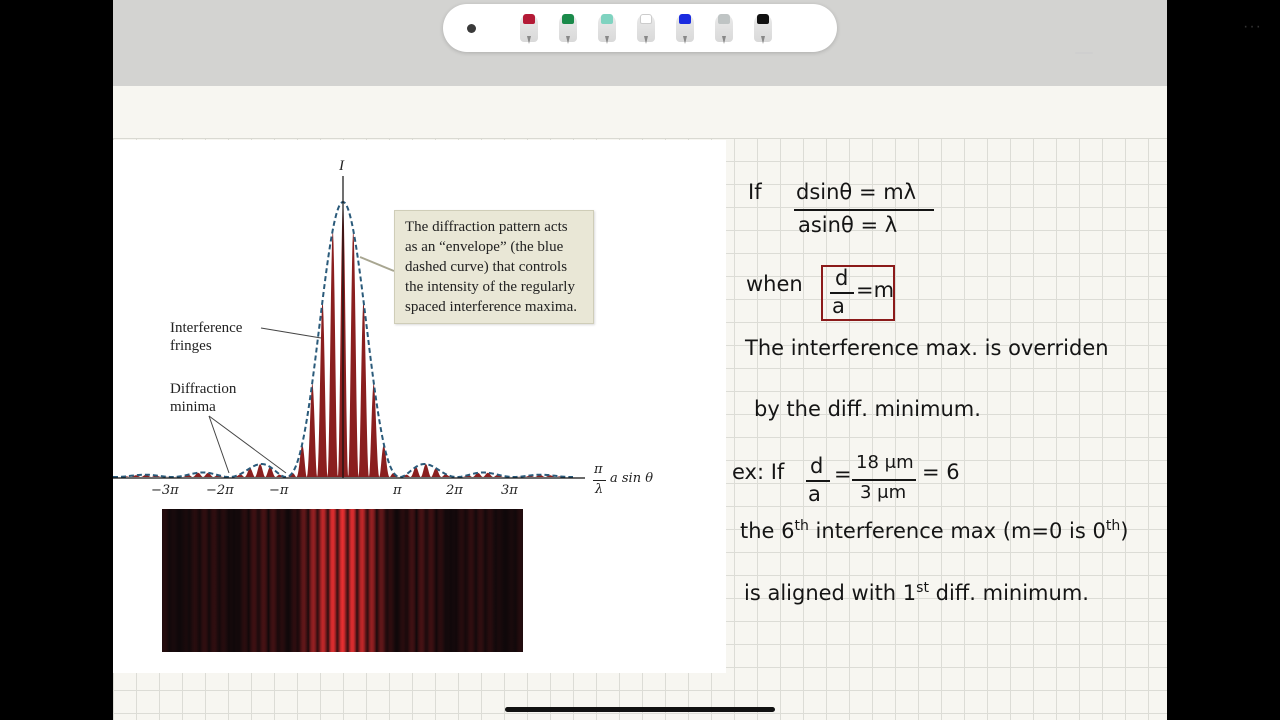 Image resolution: width=1280 pixels, height=720 pixels. I want to click on note-line-override: The interference max. is overriden, so click(927, 348).